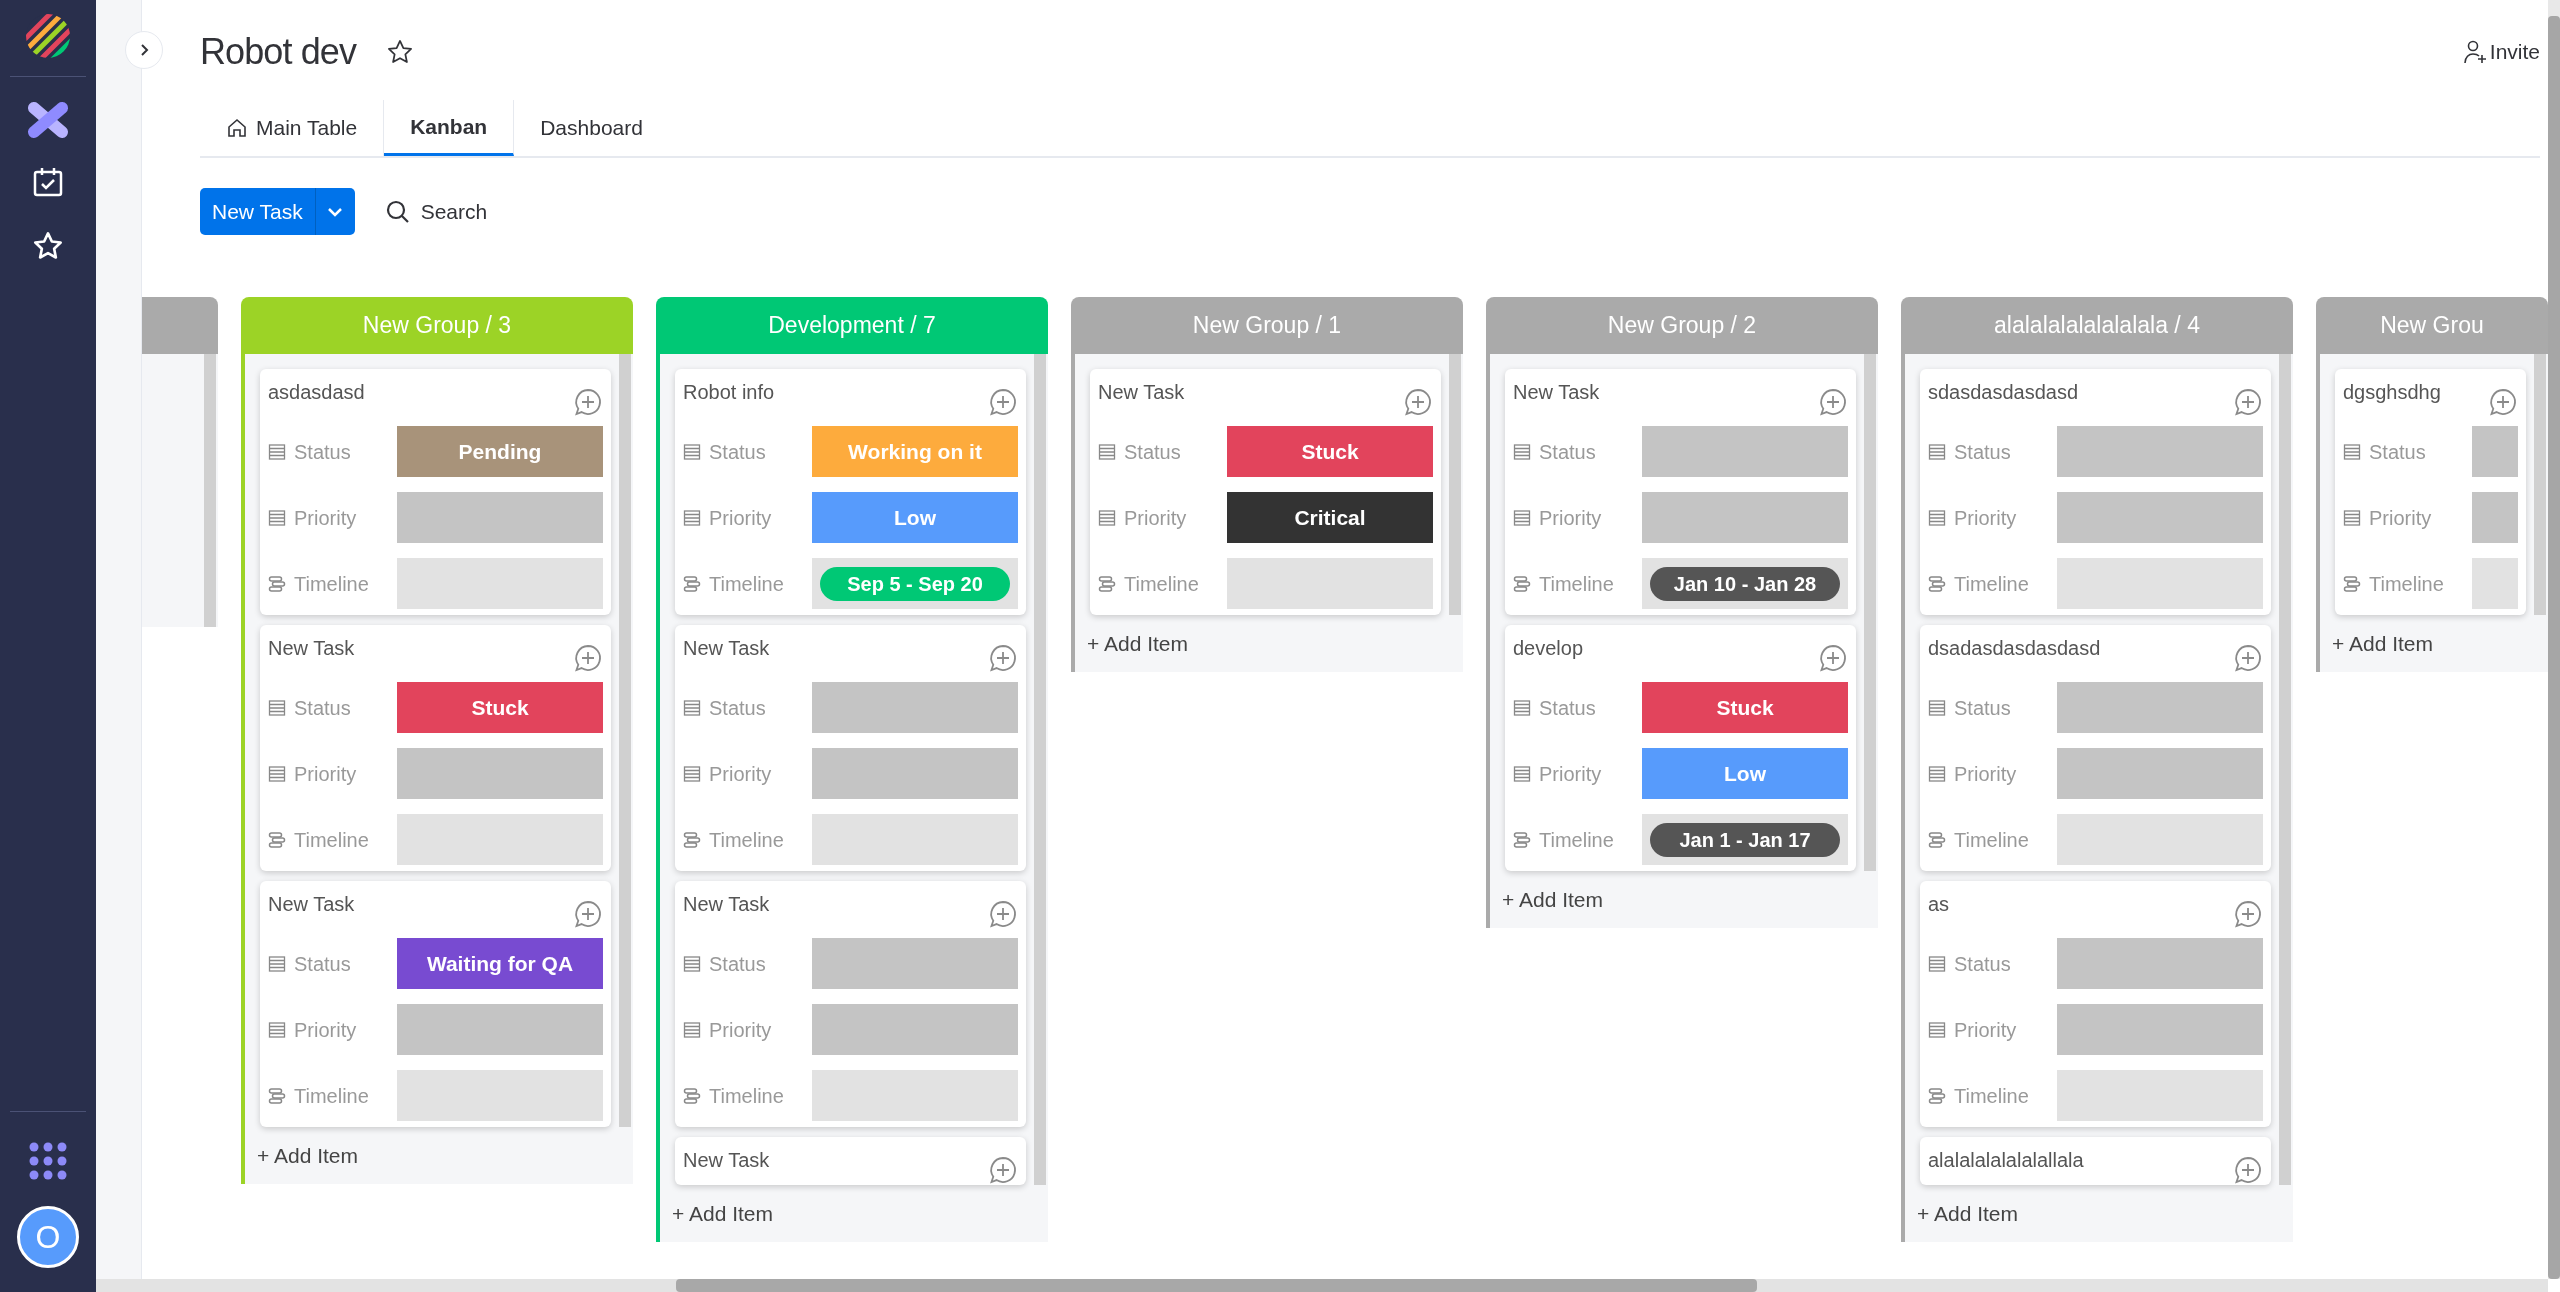 This screenshot has width=2560, height=1292. Describe the element at coordinates (2430, 492) in the screenshot. I see `task-card: dgsghsdhg Status Priority Timeline` at that location.